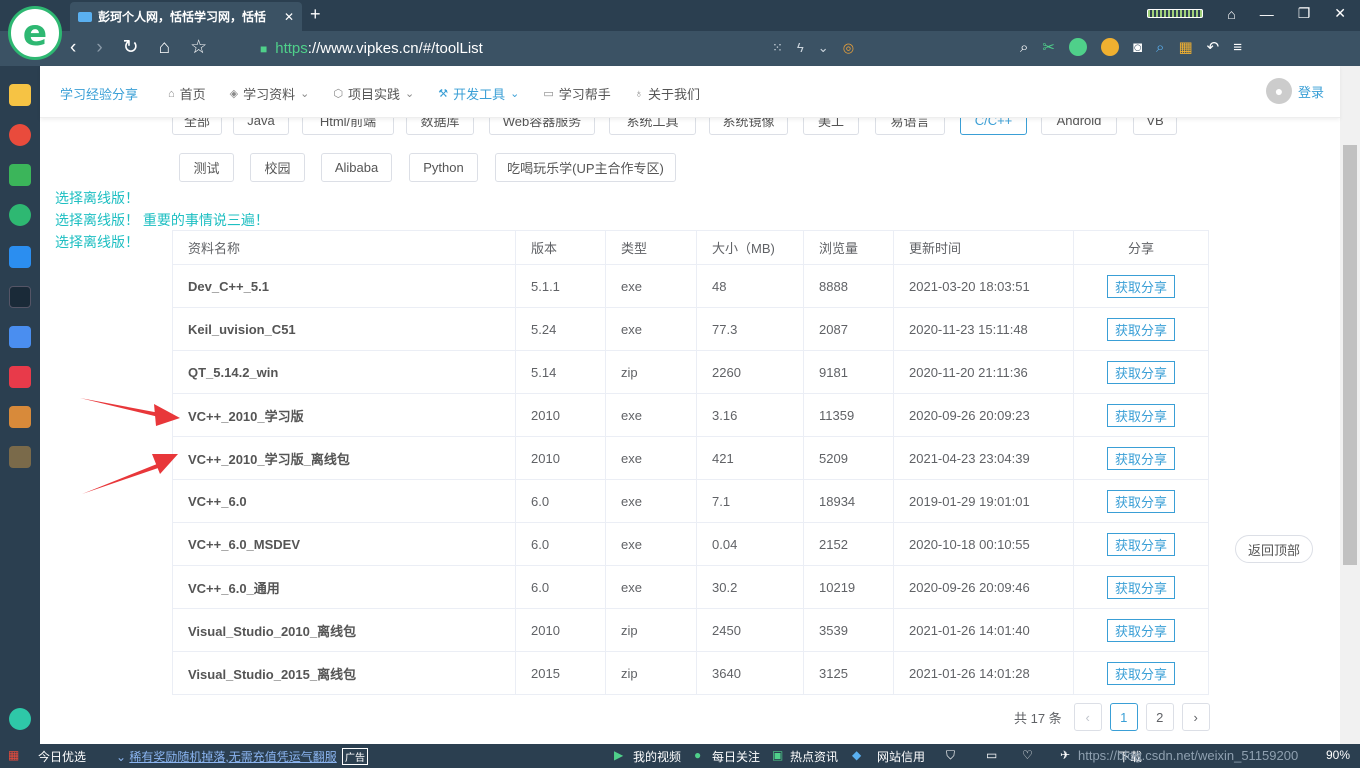 This screenshot has height=768, width=1360. What do you see at coordinates (1109, 47) in the screenshot?
I see `shield-coin-icon` at bounding box center [1109, 47].